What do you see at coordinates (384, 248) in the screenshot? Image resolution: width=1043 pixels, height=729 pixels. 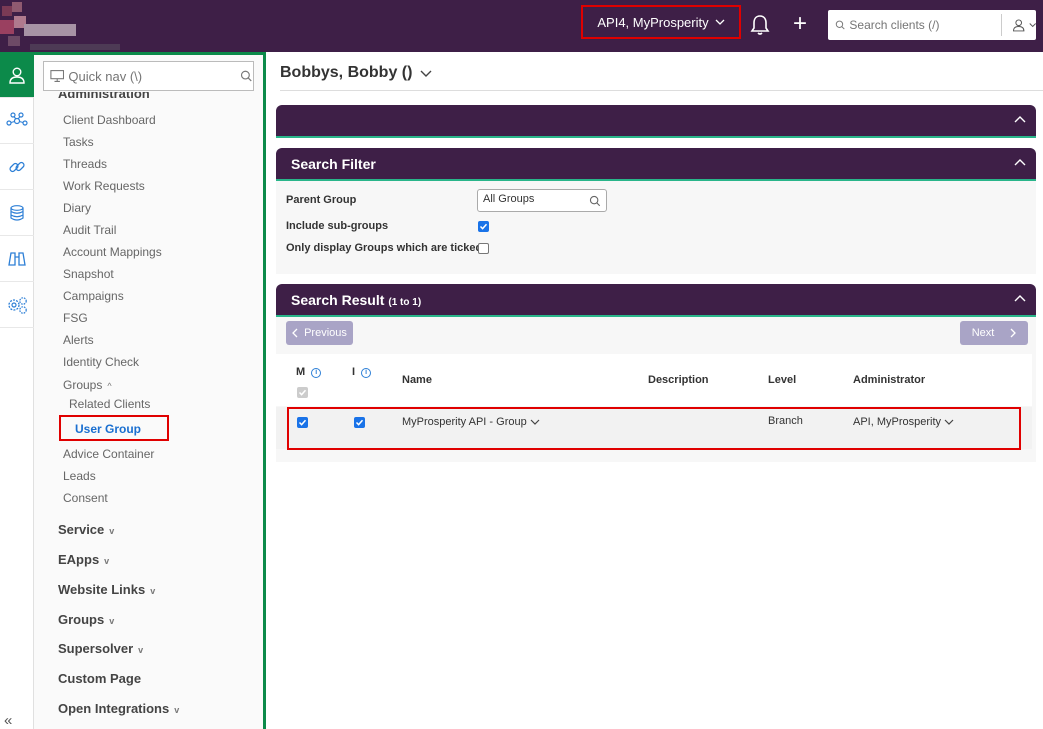 I see `ticked-only-label: Only display Groups which are ticked` at bounding box center [384, 248].